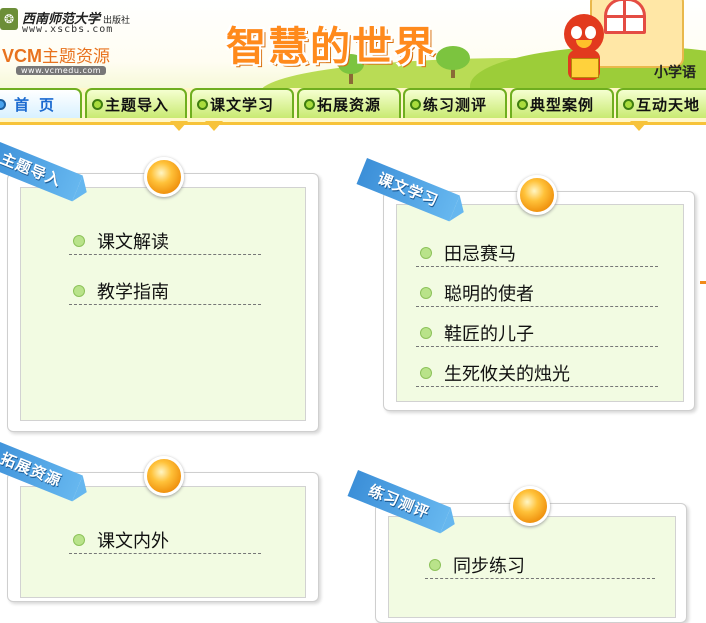 This screenshot has width=706, height=623. I want to click on nav-tab-label: 拓展资源, so click(349, 104).